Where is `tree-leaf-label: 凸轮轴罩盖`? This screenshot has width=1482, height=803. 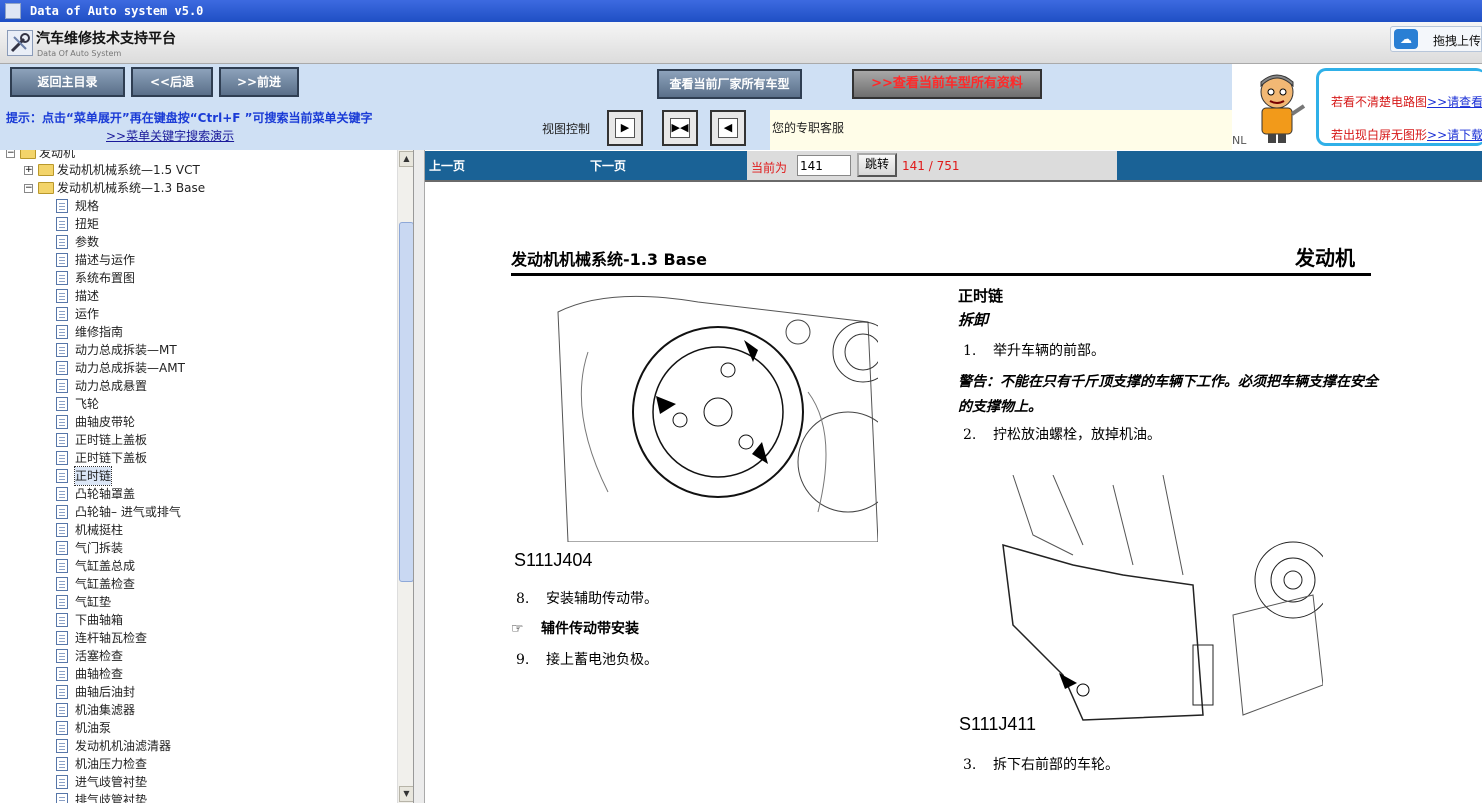 tree-leaf-label: 凸轮轴罩盖 is located at coordinates (105, 494).